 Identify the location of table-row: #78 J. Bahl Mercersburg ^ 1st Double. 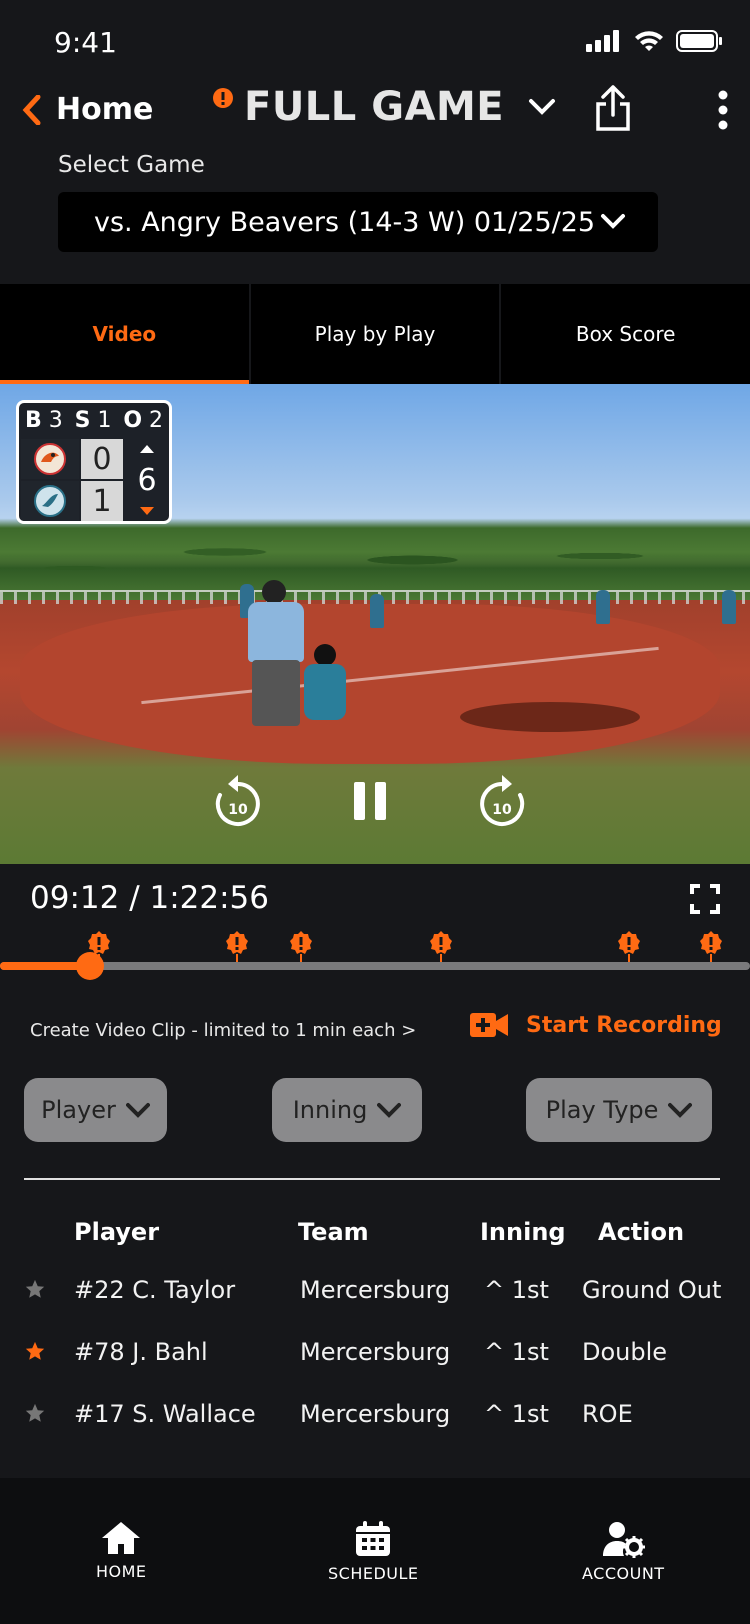
(375, 1355).